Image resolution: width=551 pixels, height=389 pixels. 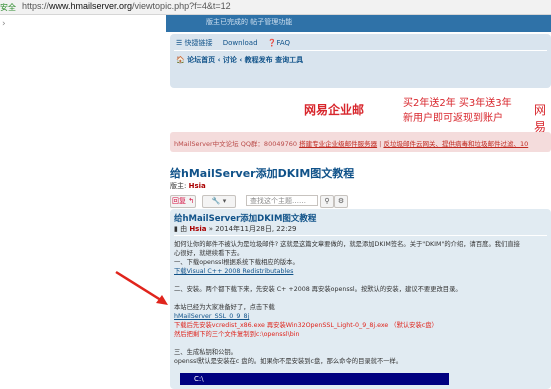 What do you see at coordinates (239, 60) in the screenshot?
I see `breadcrumb: 🏠 论坛首页 ‹ 讨论 ‹ 教程发布 查询工具` at bounding box center [239, 60].